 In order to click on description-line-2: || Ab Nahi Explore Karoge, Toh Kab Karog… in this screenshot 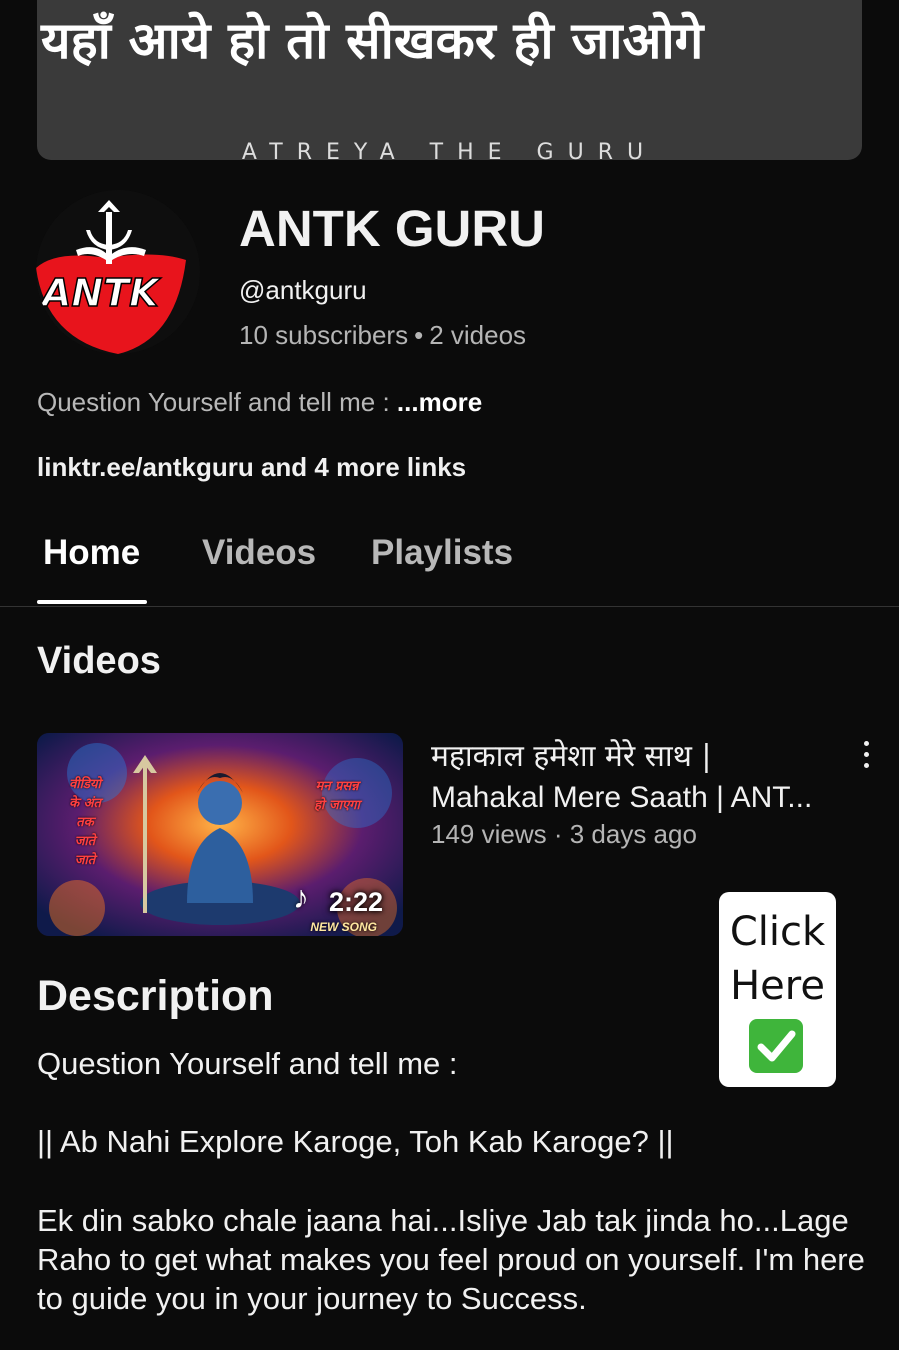, I will do `click(355, 1141)`.